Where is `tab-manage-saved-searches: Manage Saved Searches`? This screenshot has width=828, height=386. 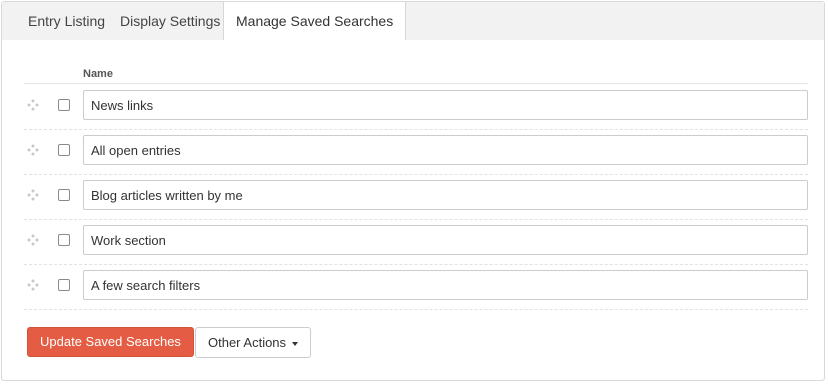 tab-manage-saved-searches: Manage Saved Searches is located at coordinates (315, 21).